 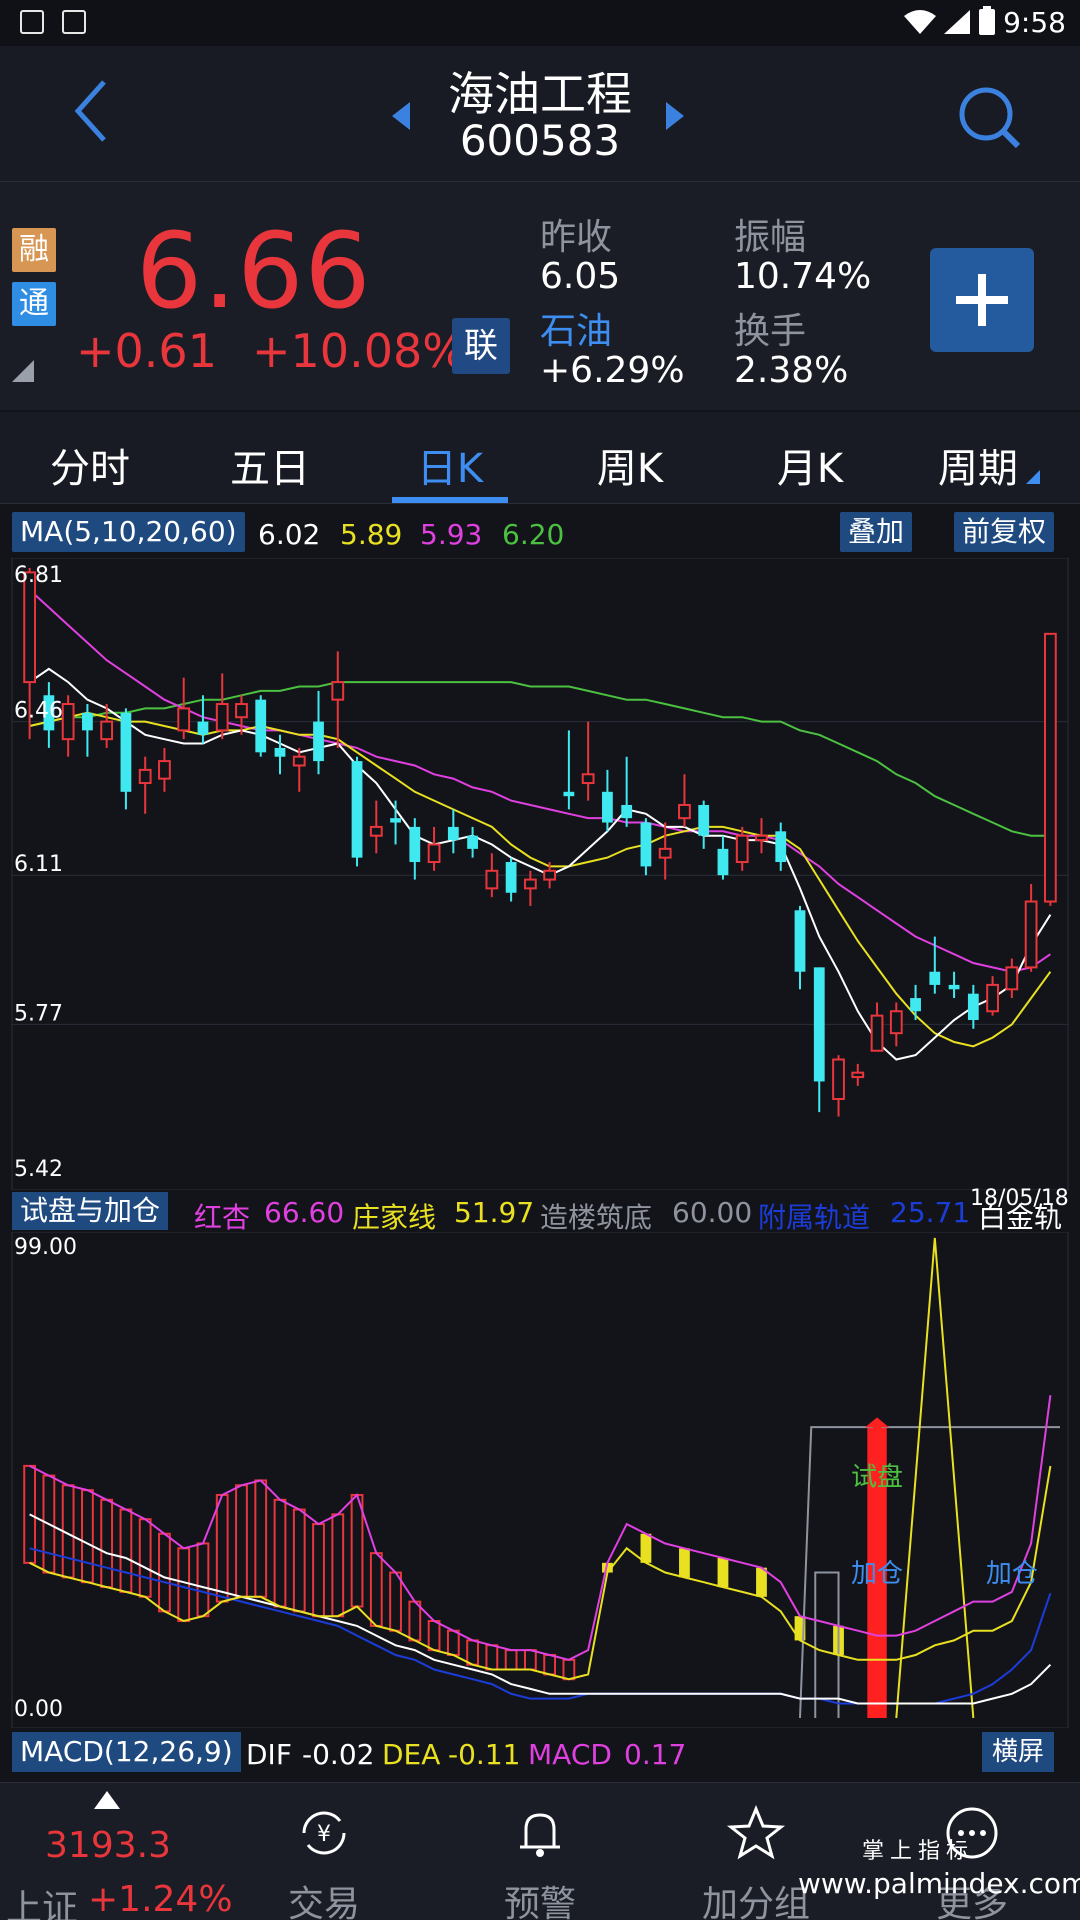 I want to click on search-icon, so click(x=990, y=118).